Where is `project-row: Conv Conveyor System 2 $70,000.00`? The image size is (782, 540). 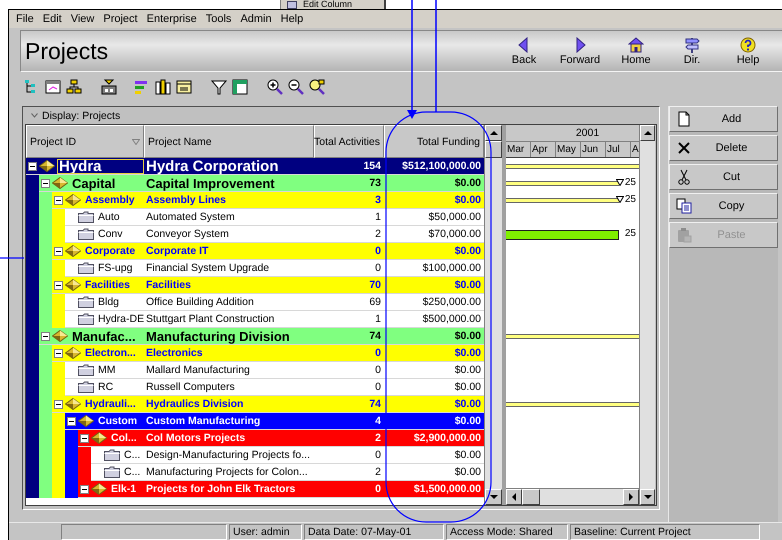
project-row: Conv Conveyor System 2 $70,000.00 is located at coordinates (274, 234).